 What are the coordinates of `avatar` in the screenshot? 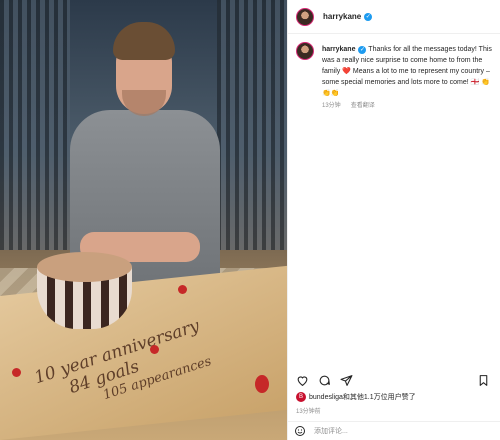 It's located at (305, 16).